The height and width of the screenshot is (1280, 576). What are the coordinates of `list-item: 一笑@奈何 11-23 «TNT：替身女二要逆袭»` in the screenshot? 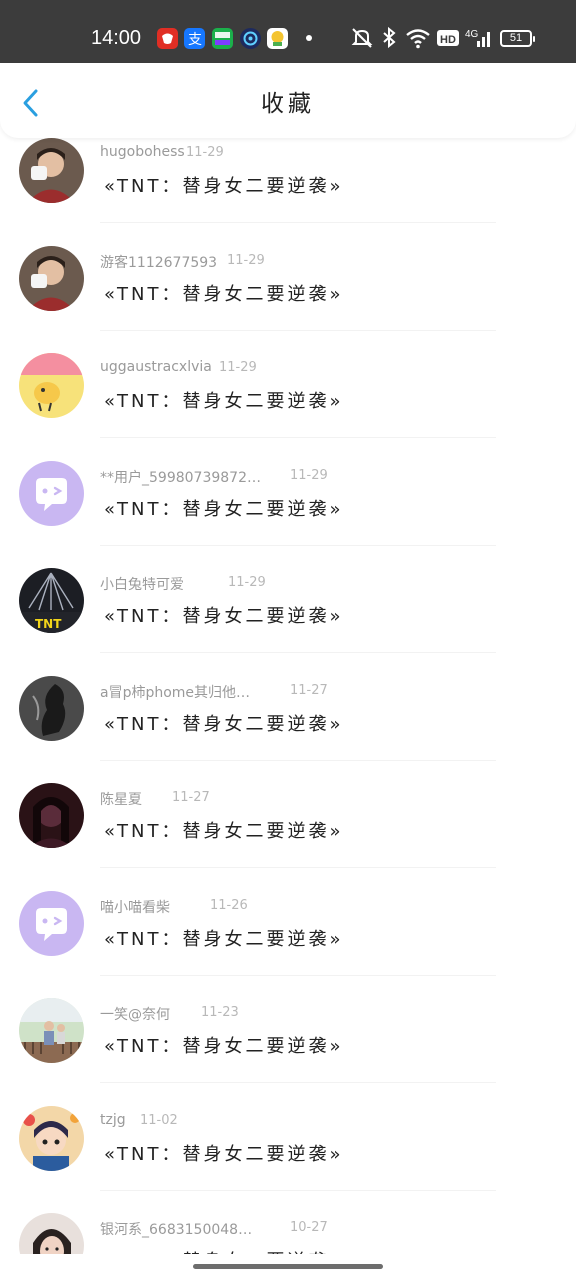 It's located at (288, 1052).